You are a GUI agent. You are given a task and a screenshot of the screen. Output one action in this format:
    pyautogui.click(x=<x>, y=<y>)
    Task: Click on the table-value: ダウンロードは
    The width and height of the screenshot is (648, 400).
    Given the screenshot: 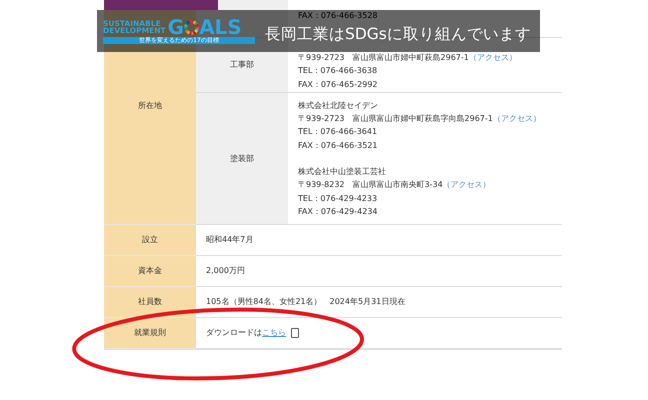 What is the action you would take?
    pyautogui.click(x=234, y=333)
    